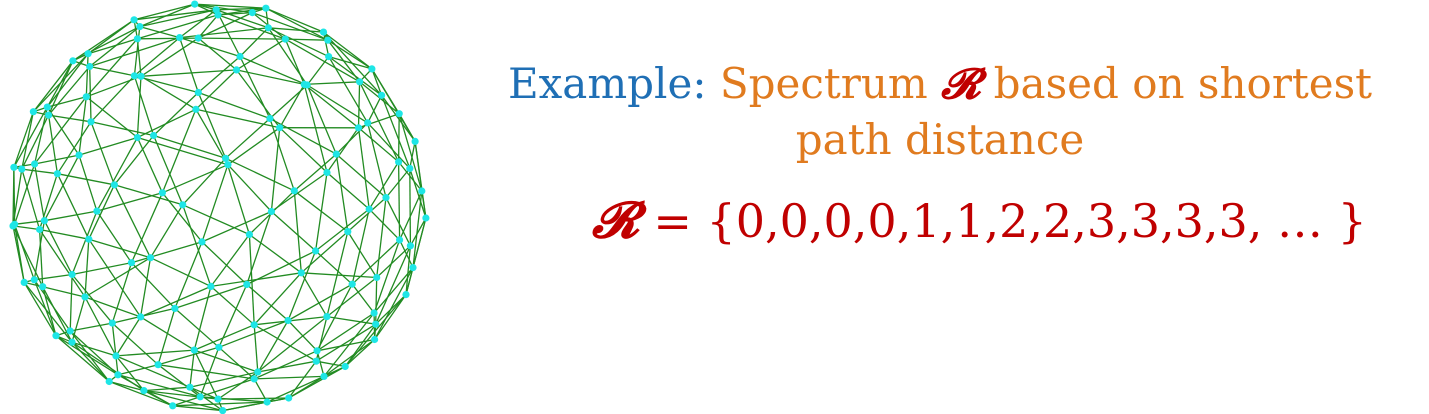 The width and height of the screenshot is (1429, 414). What do you see at coordinates (940, 84) in the screenshot?
I see `caption-line-1: Example: Spectrum 𝓡 based on shortest` at bounding box center [940, 84].